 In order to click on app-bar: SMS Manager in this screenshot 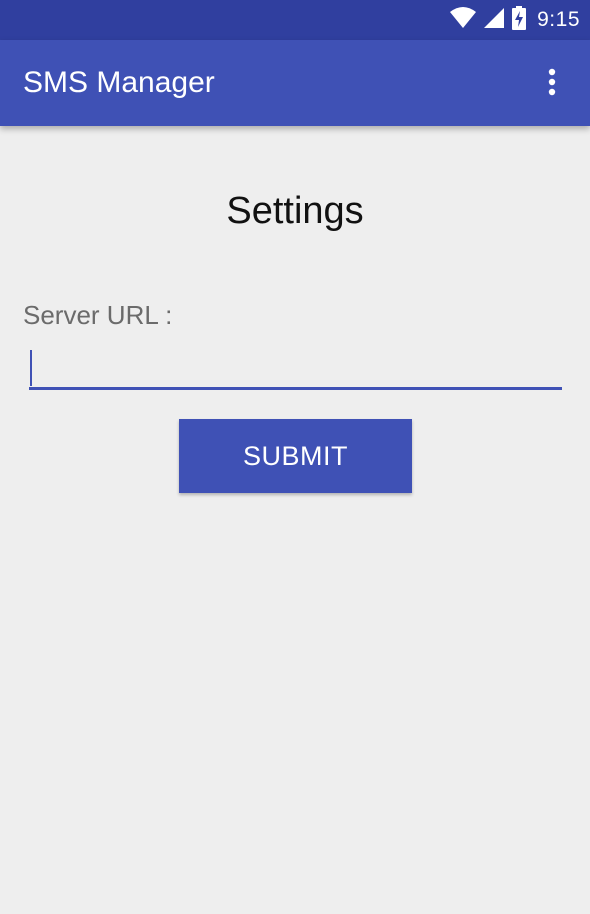, I will do `click(295, 83)`.